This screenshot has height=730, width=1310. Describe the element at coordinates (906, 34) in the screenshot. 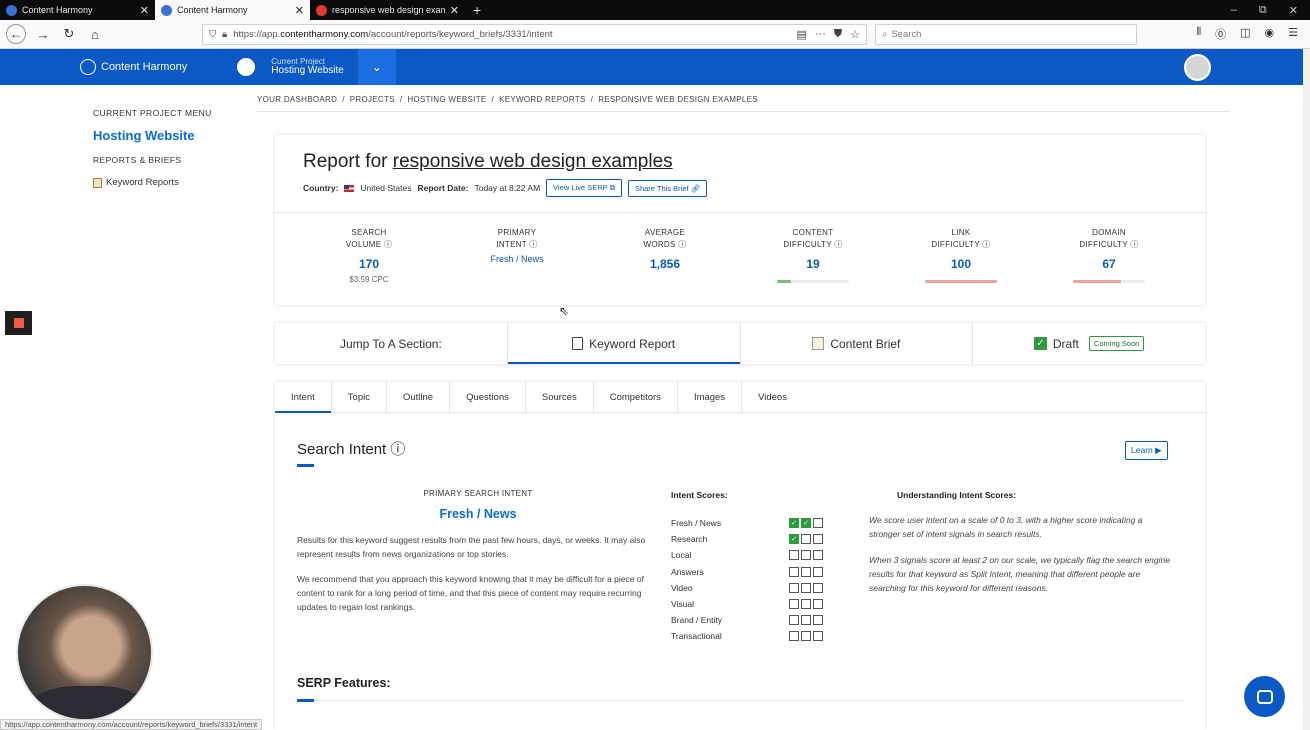

I see `search-placeholder: Search` at that location.